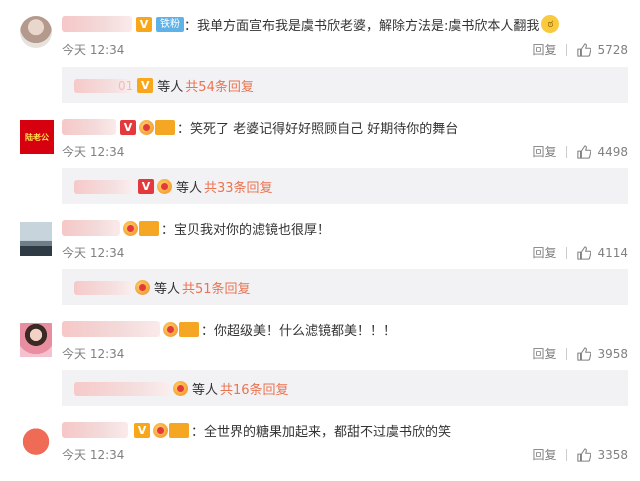 The height and width of the screenshot is (481, 640). I want to click on more-replies-link: 共51条回复, so click(216, 287).